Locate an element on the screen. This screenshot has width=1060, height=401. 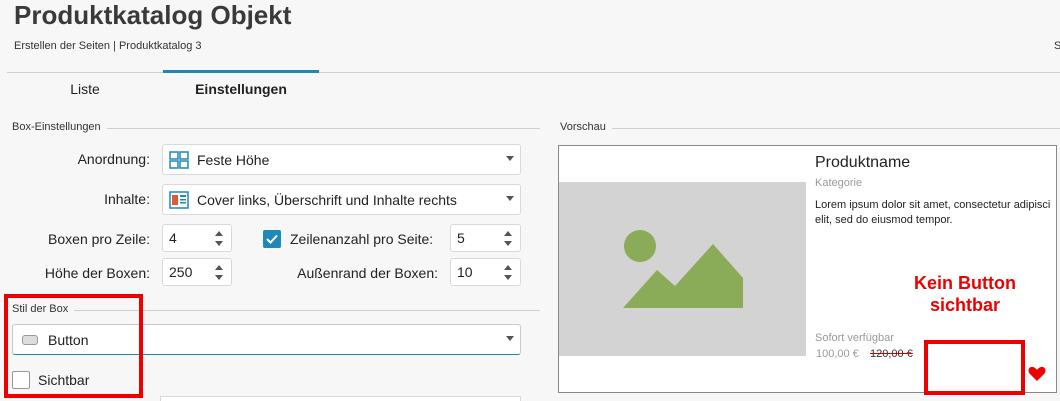
grid-layout-icon is located at coordinates (179, 159).